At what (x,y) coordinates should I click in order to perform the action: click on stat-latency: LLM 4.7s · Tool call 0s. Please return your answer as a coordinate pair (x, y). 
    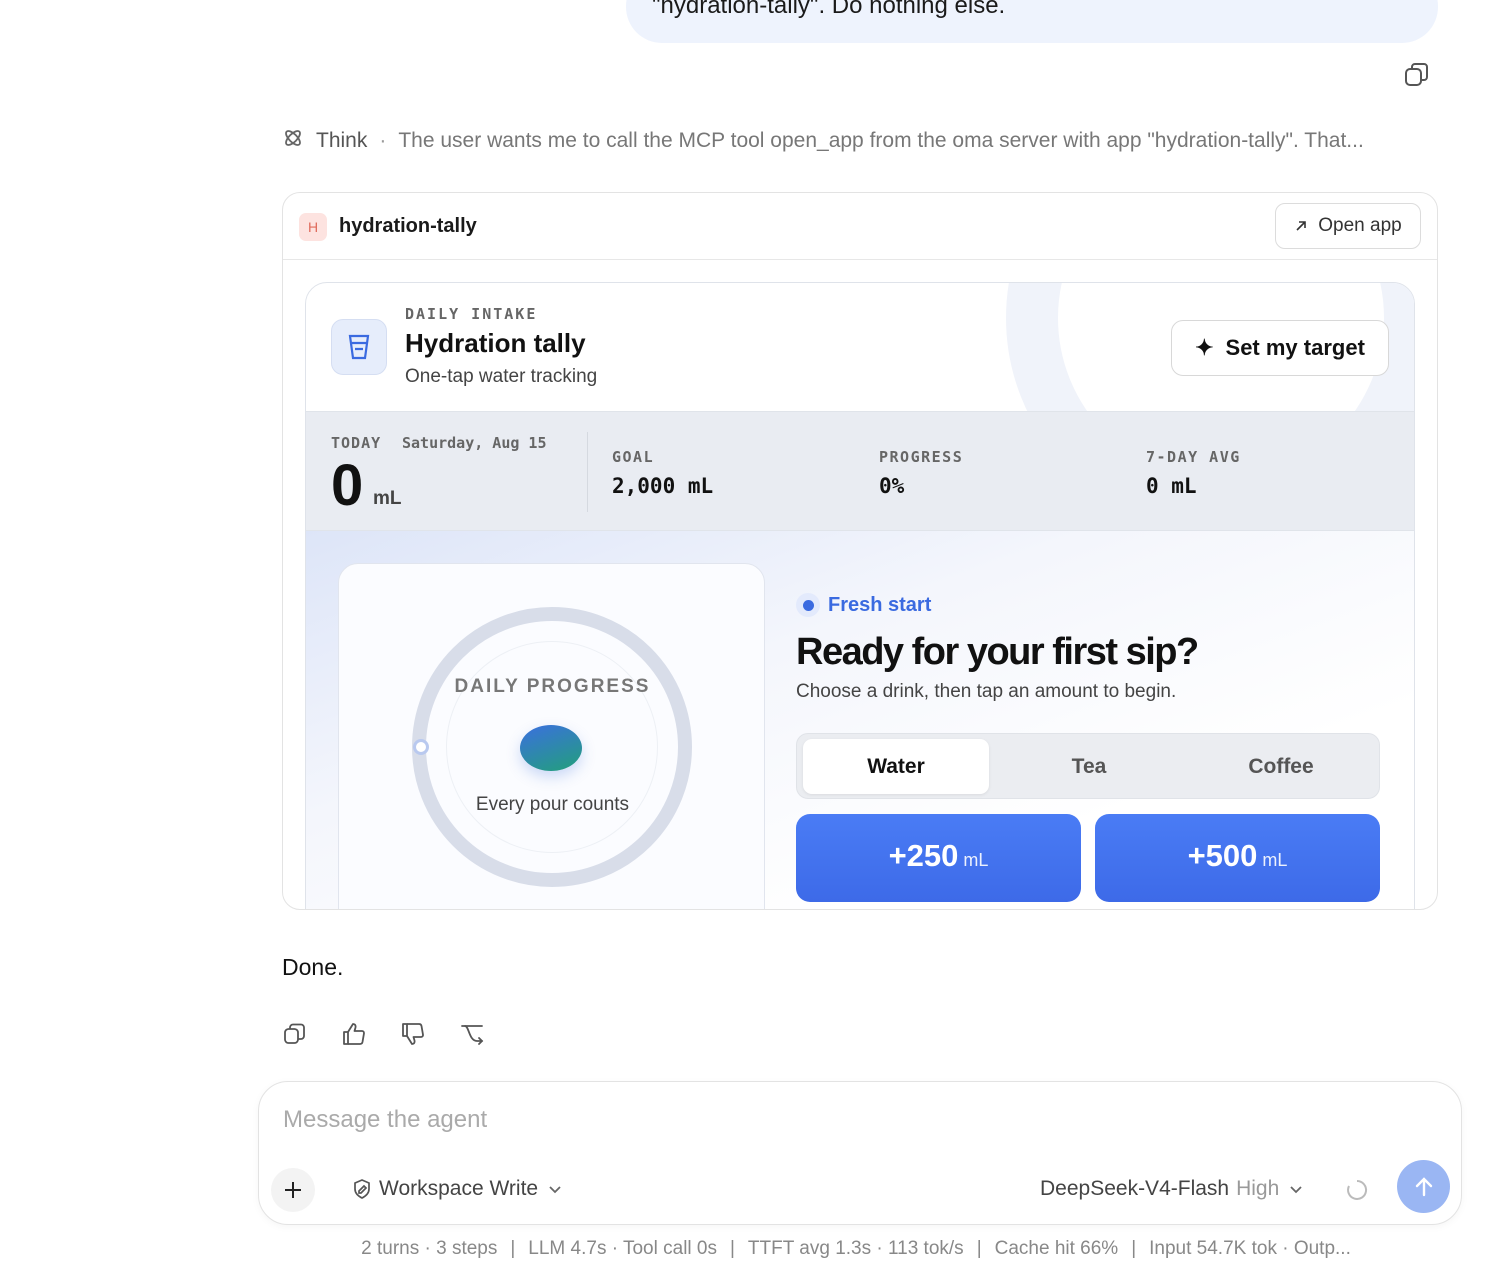
    Looking at the image, I should click on (622, 1248).